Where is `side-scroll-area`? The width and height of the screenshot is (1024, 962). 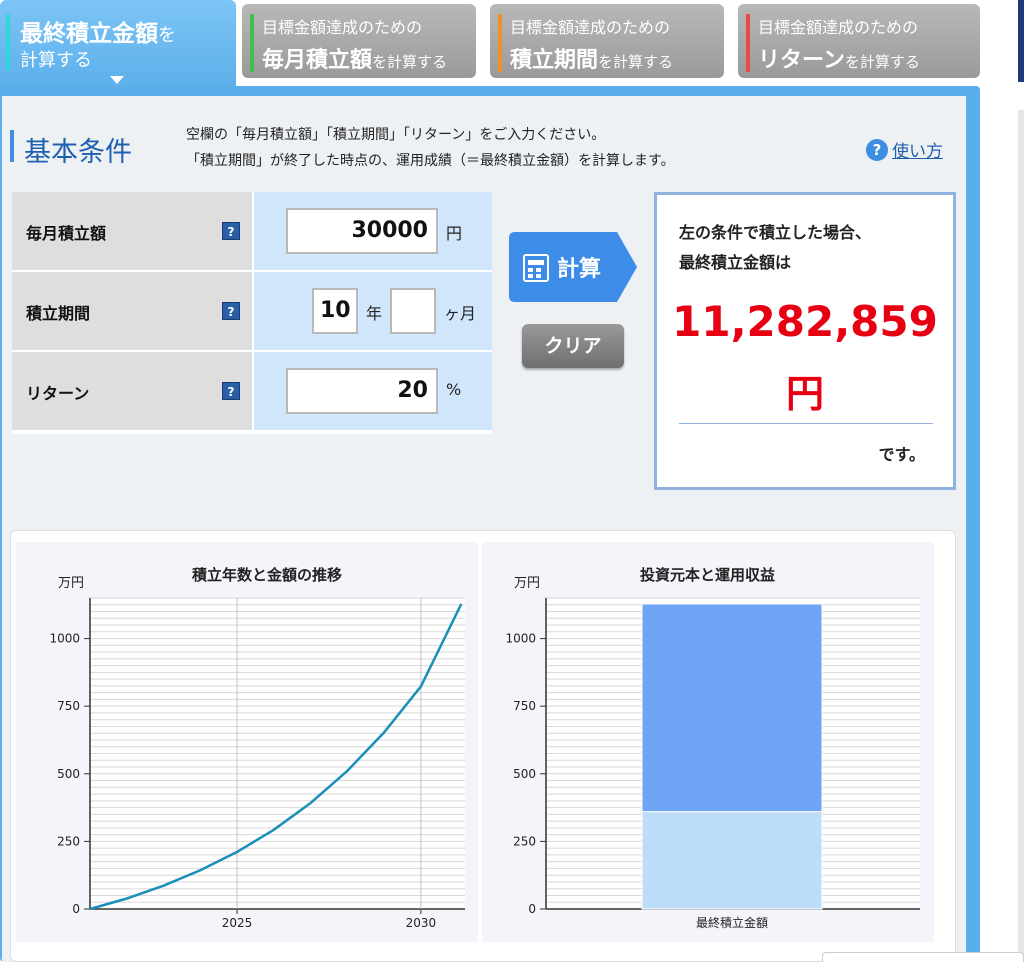
side-scroll-area is located at coordinates (1021, 536).